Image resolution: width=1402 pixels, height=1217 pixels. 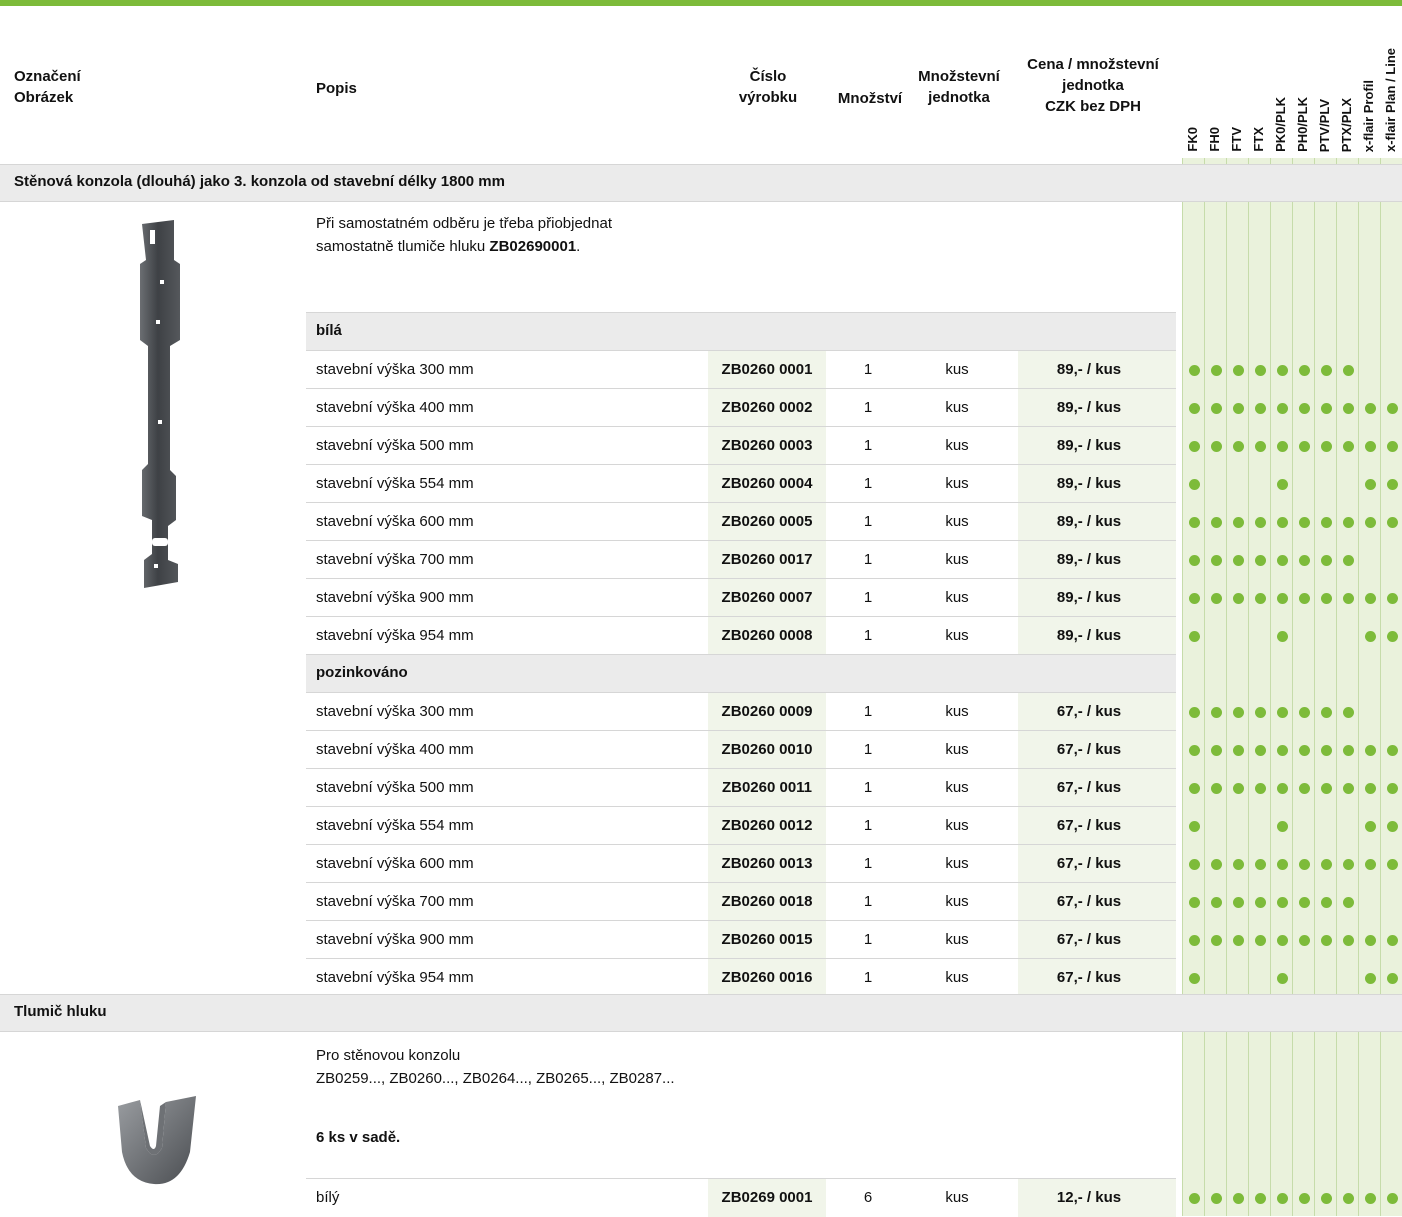 What do you see at coordinates (959, 76) in the screenshot?
I see `header-mj-line1: Množstevní` at bounding box center [959, 76].